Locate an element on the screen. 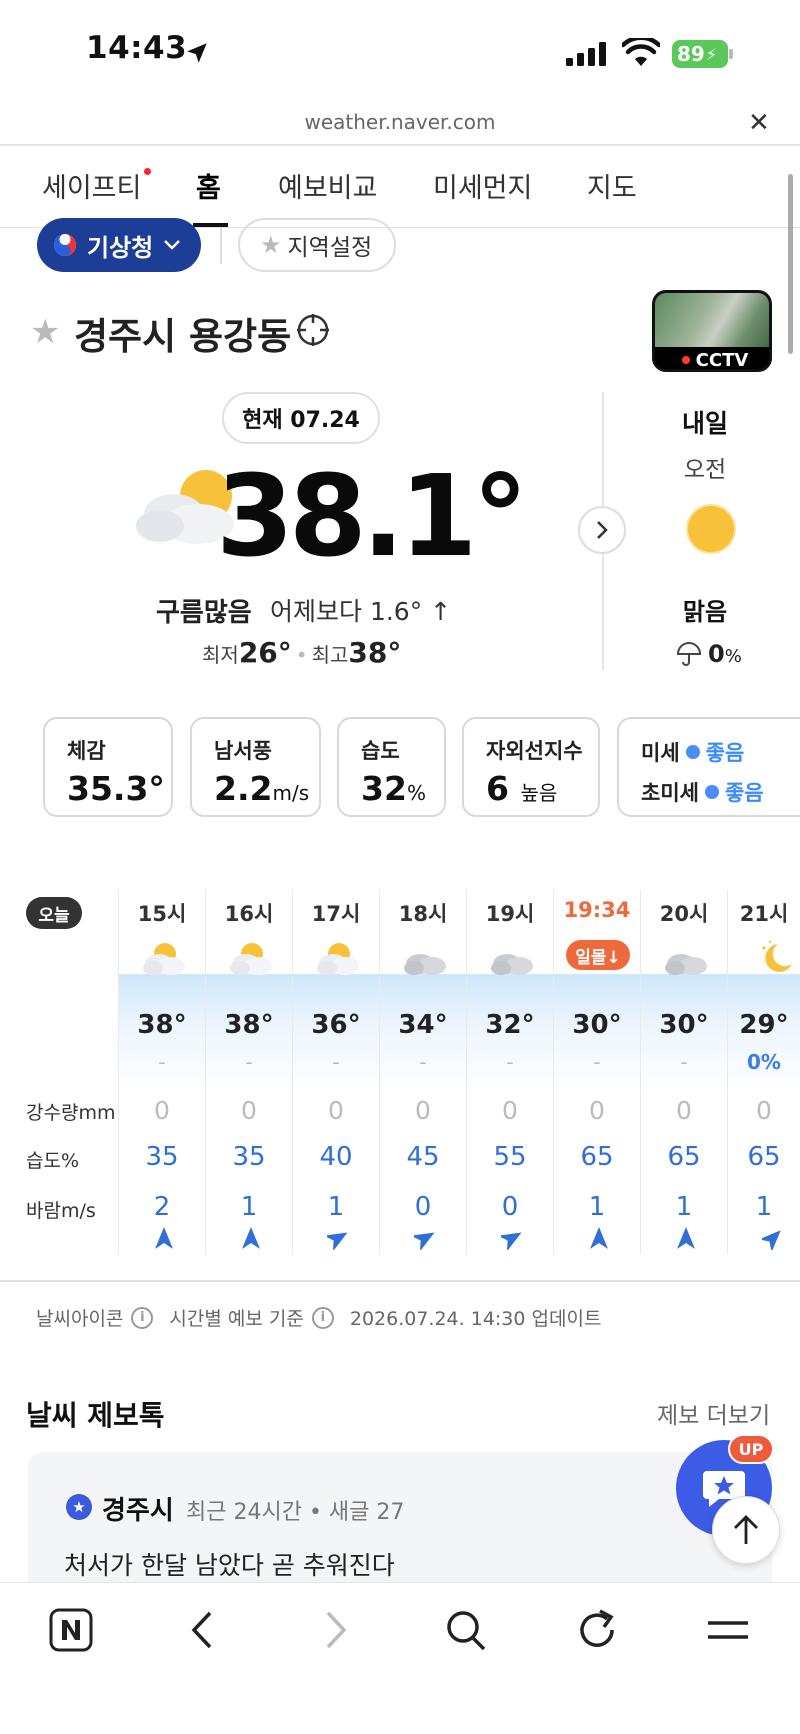  tab-fine-dust: 미세먼지 is located at coordinates (482, 185).